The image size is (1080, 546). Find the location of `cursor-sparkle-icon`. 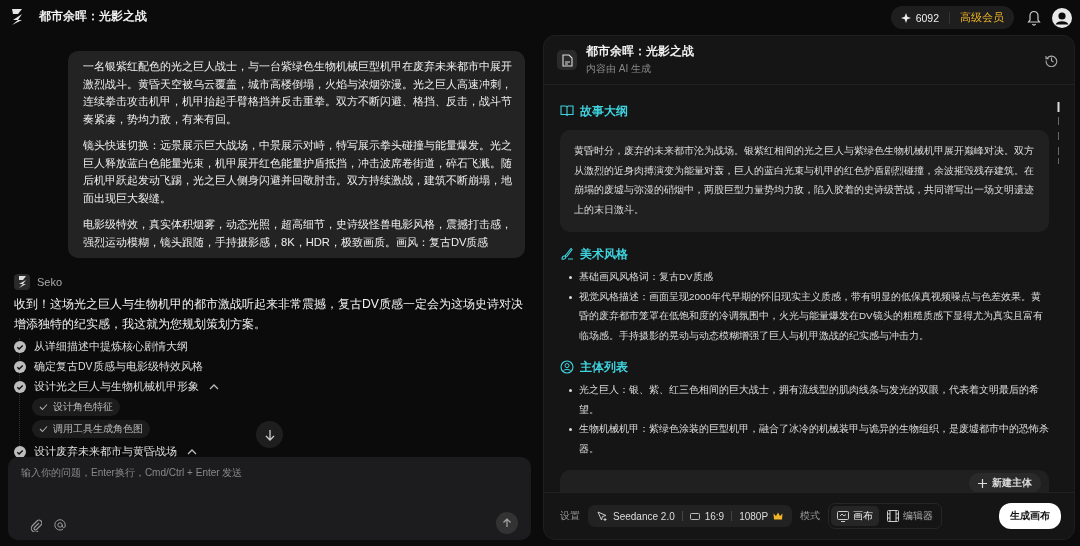

cursor-sparkle-icon is located at coordinates (602, 516).